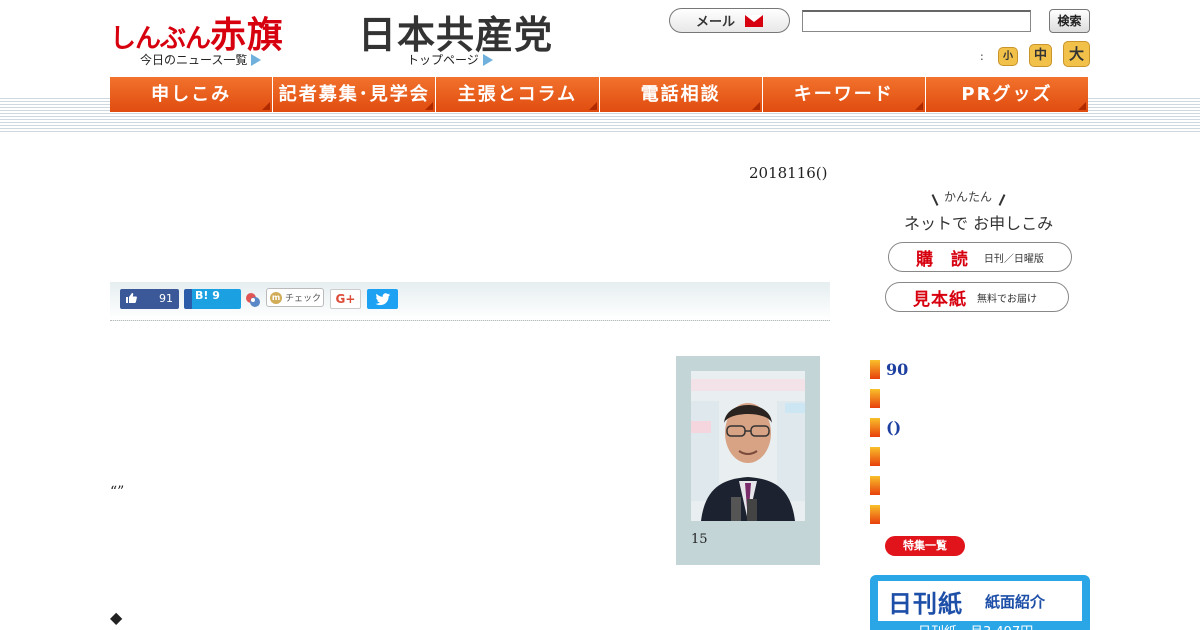  Describe the element at coordinates (979, 223) in the screenshot. I see `net-apply-label: ネットで お申しこみ` at that location.